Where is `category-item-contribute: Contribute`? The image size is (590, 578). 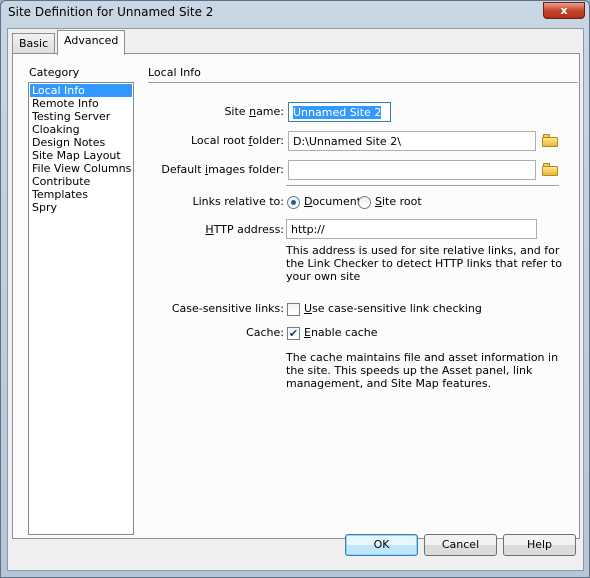
category-item-contribute: Contribute is located at coordinates (81, 181).